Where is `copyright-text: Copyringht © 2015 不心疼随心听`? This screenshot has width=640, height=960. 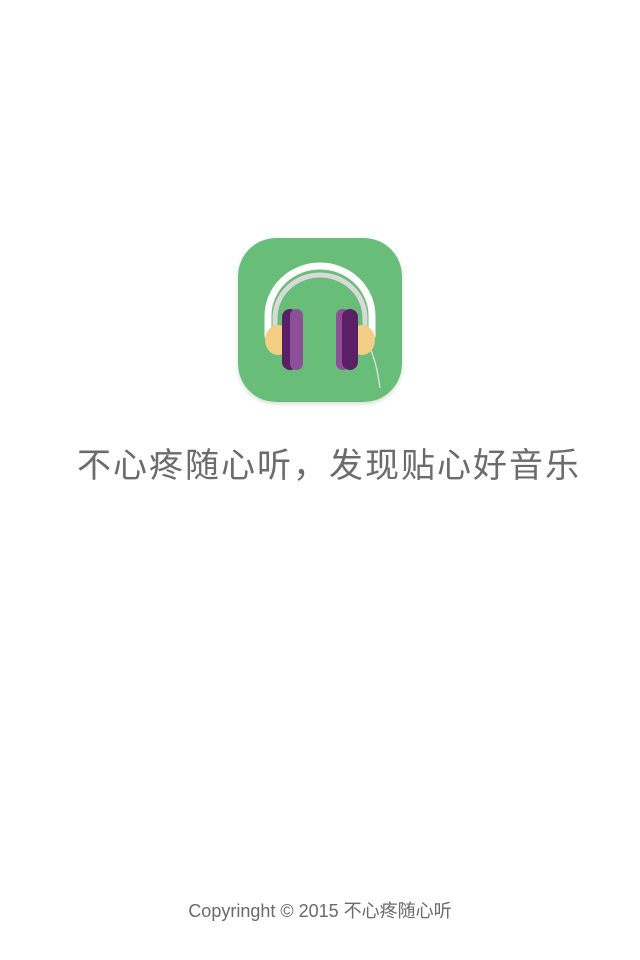 copyright-text: Copyringht © 2015 不心疼随心听 is located at coordinates (320, 911).